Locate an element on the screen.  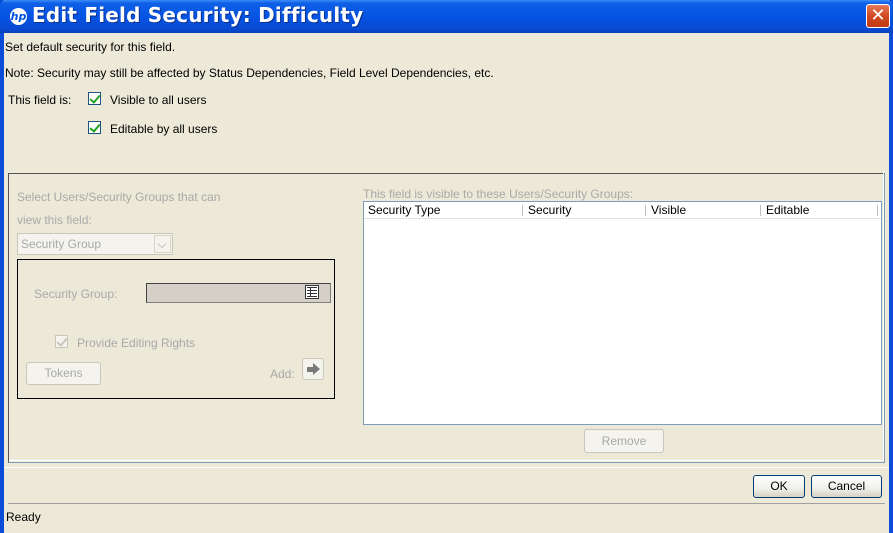
security-type-select: Security Group is located at coordinates (95, 244).